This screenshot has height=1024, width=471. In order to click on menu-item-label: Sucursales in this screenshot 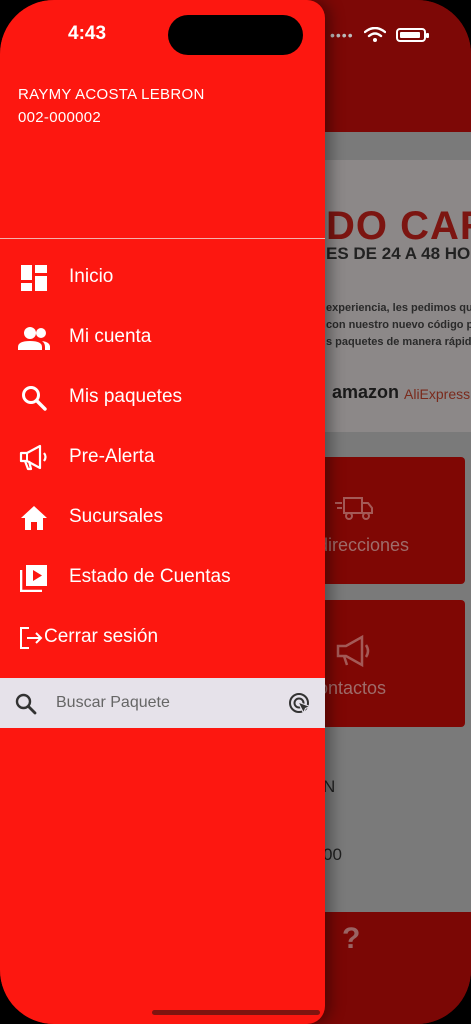, I will do `click(116, 516)`.